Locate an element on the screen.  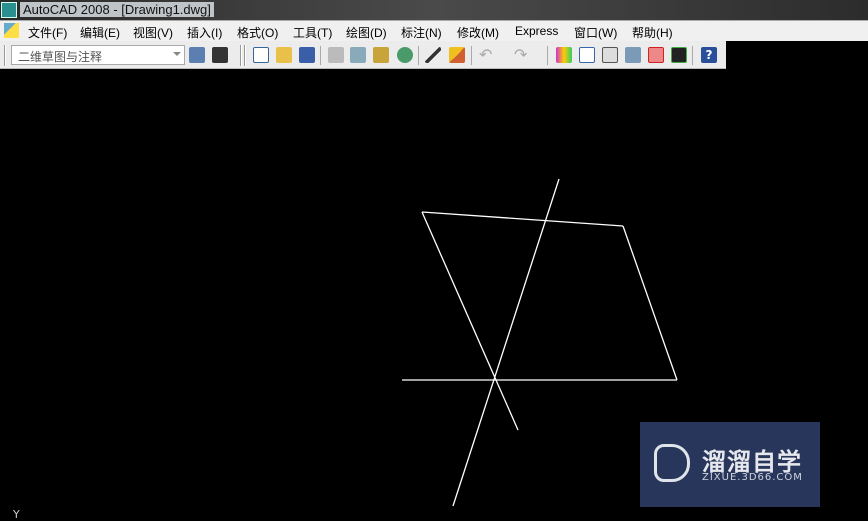
window-title: AutoCAD 2008 - [Drawing1.dwg] is located at coordinates (117, 9).